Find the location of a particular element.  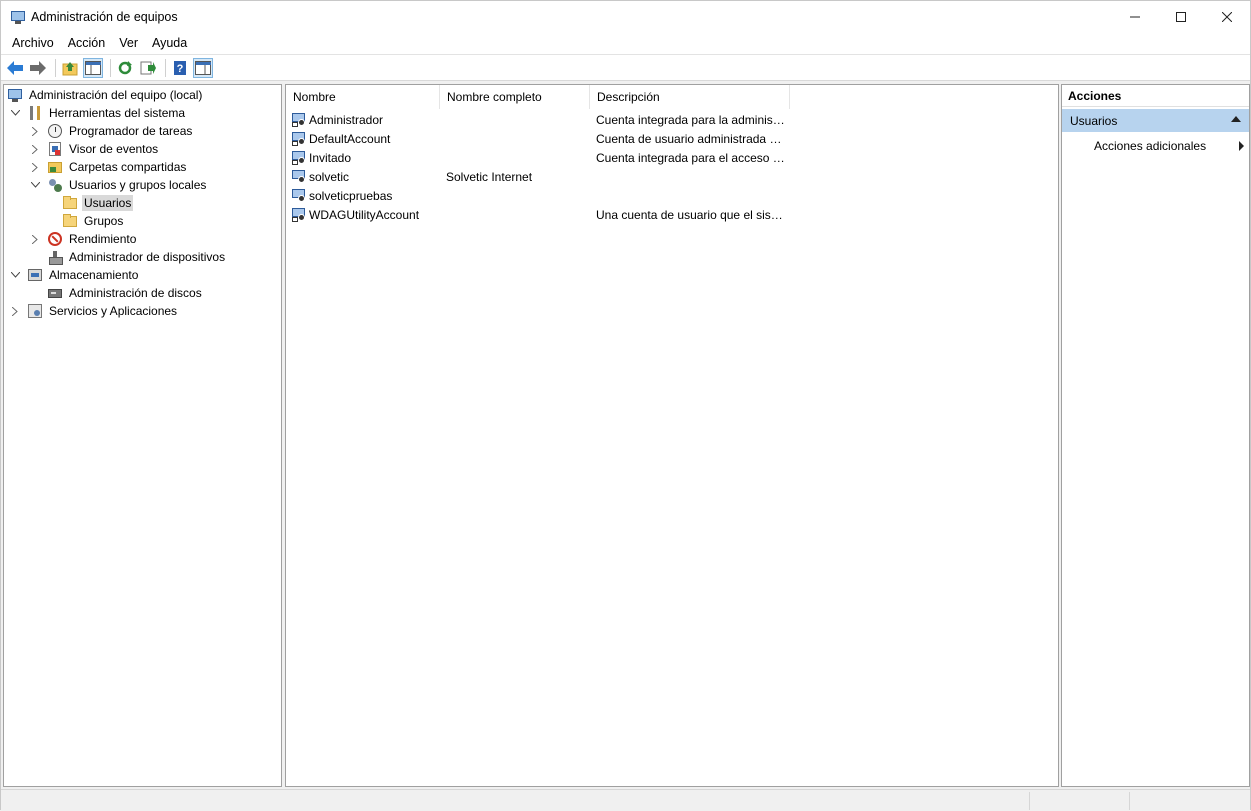

actions-section-users: Usuarios is located at coordinates (1155, 120).